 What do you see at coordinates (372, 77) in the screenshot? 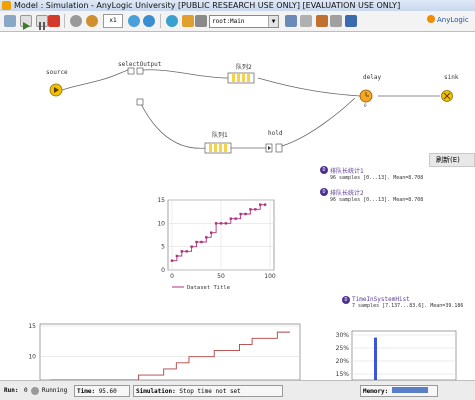
I see `delay-label: delay` at bounding box center [372, 77].